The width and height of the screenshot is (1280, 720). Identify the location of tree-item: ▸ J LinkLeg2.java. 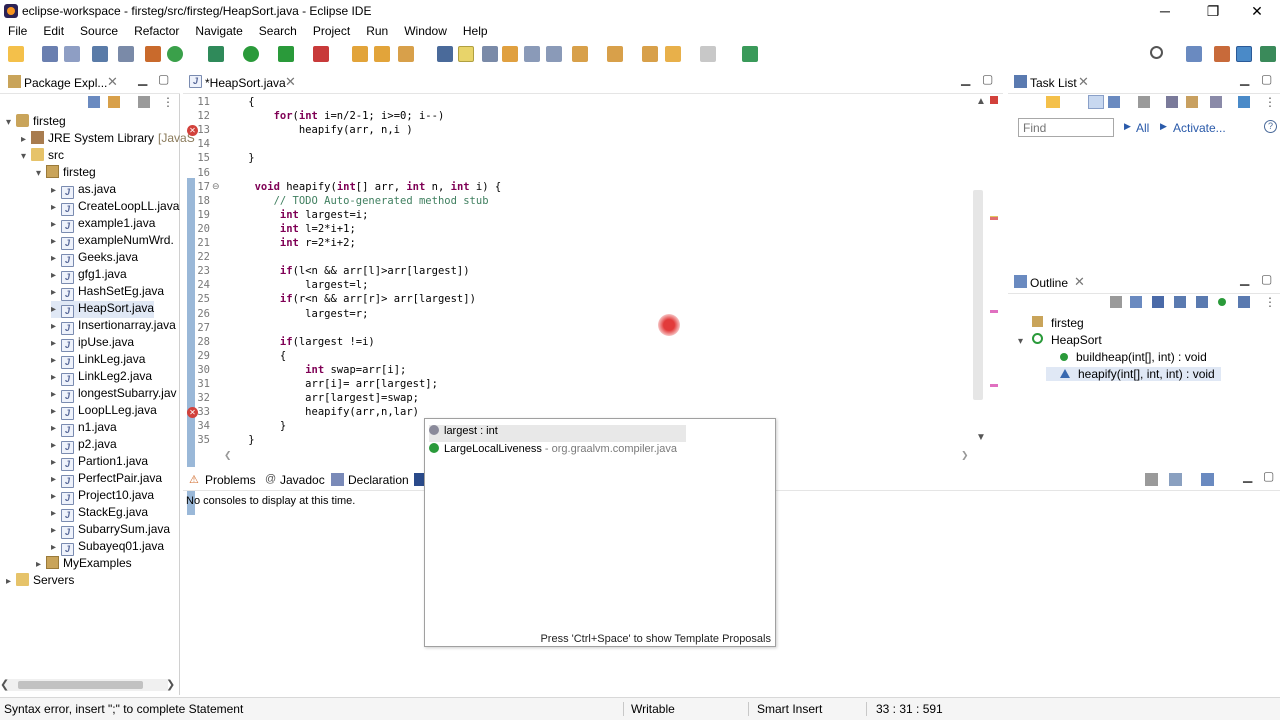
(101, 377).